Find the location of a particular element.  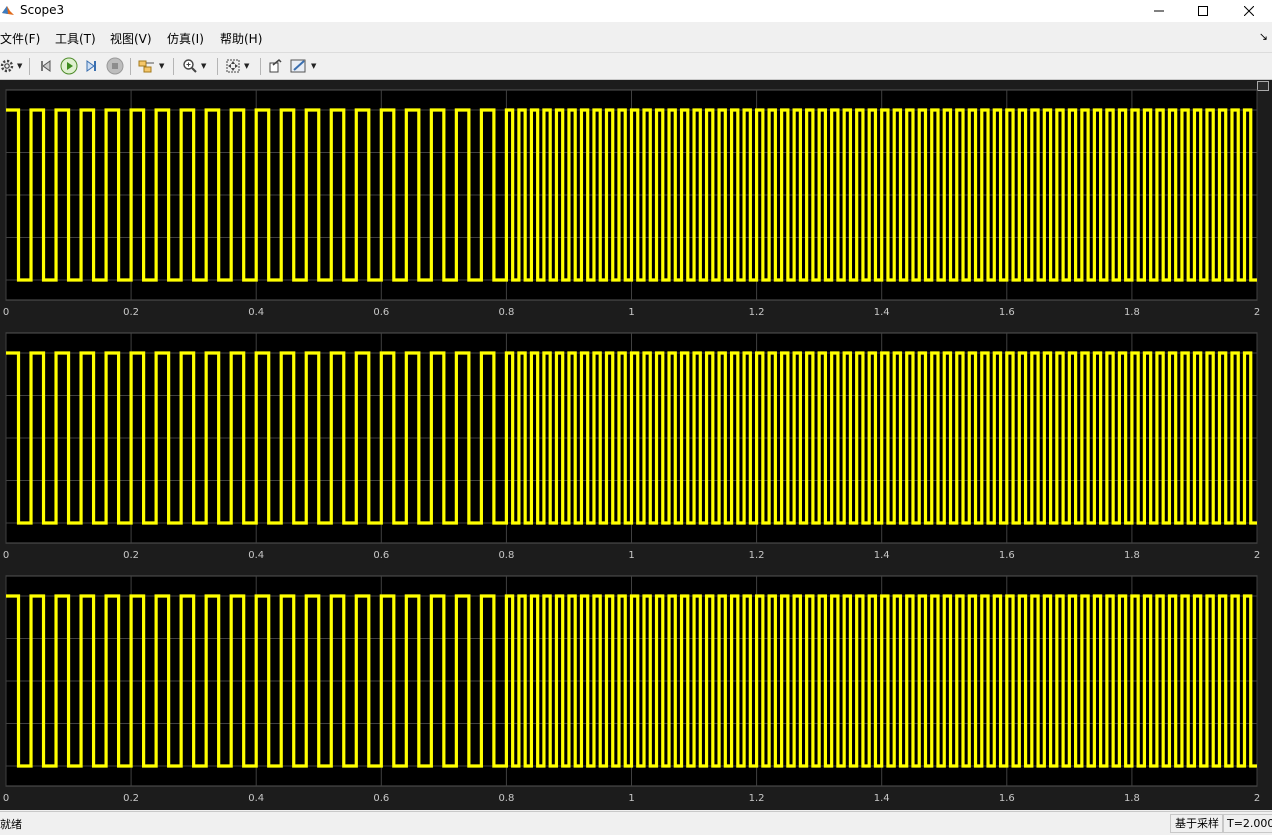

menu-bar: 文件(F) 工具(T) 视图(V) 仿真(I) 帮助(H) is located at coordinates (636, 38).